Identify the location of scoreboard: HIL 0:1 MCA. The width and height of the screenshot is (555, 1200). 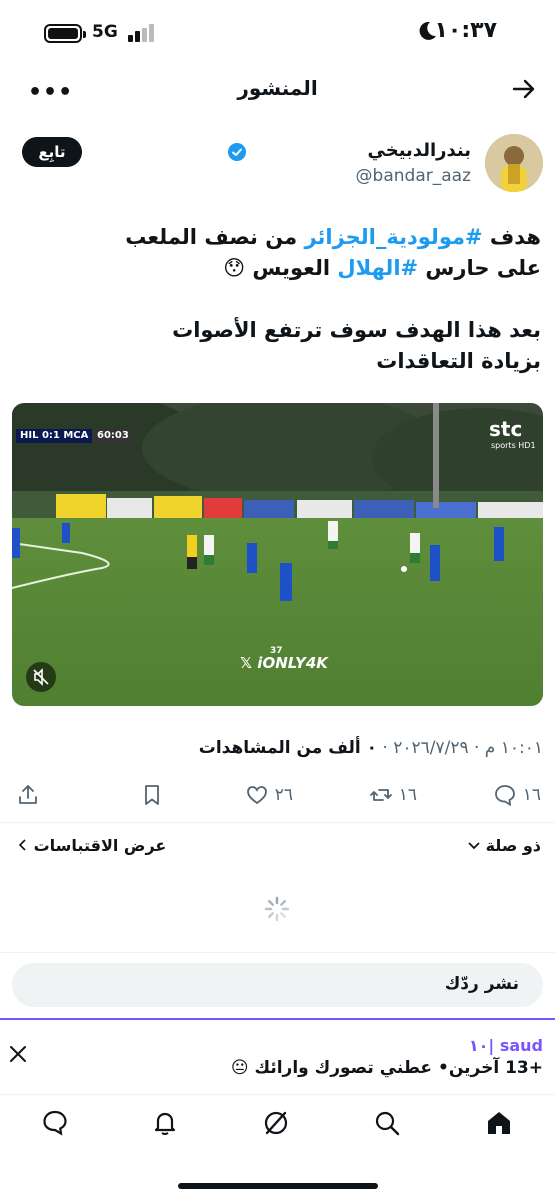
(54, 436).